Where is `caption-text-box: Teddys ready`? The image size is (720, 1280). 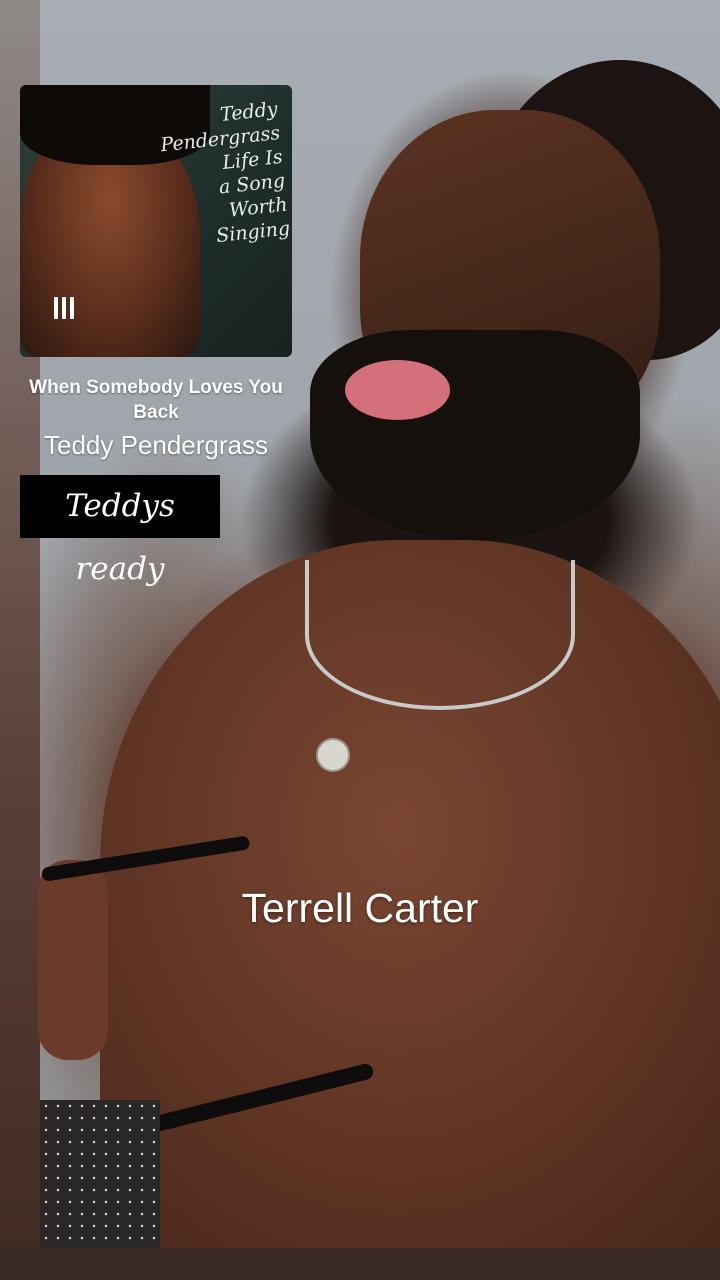
caption-text-box: Teddys ready is located at coordinates (120, 531).